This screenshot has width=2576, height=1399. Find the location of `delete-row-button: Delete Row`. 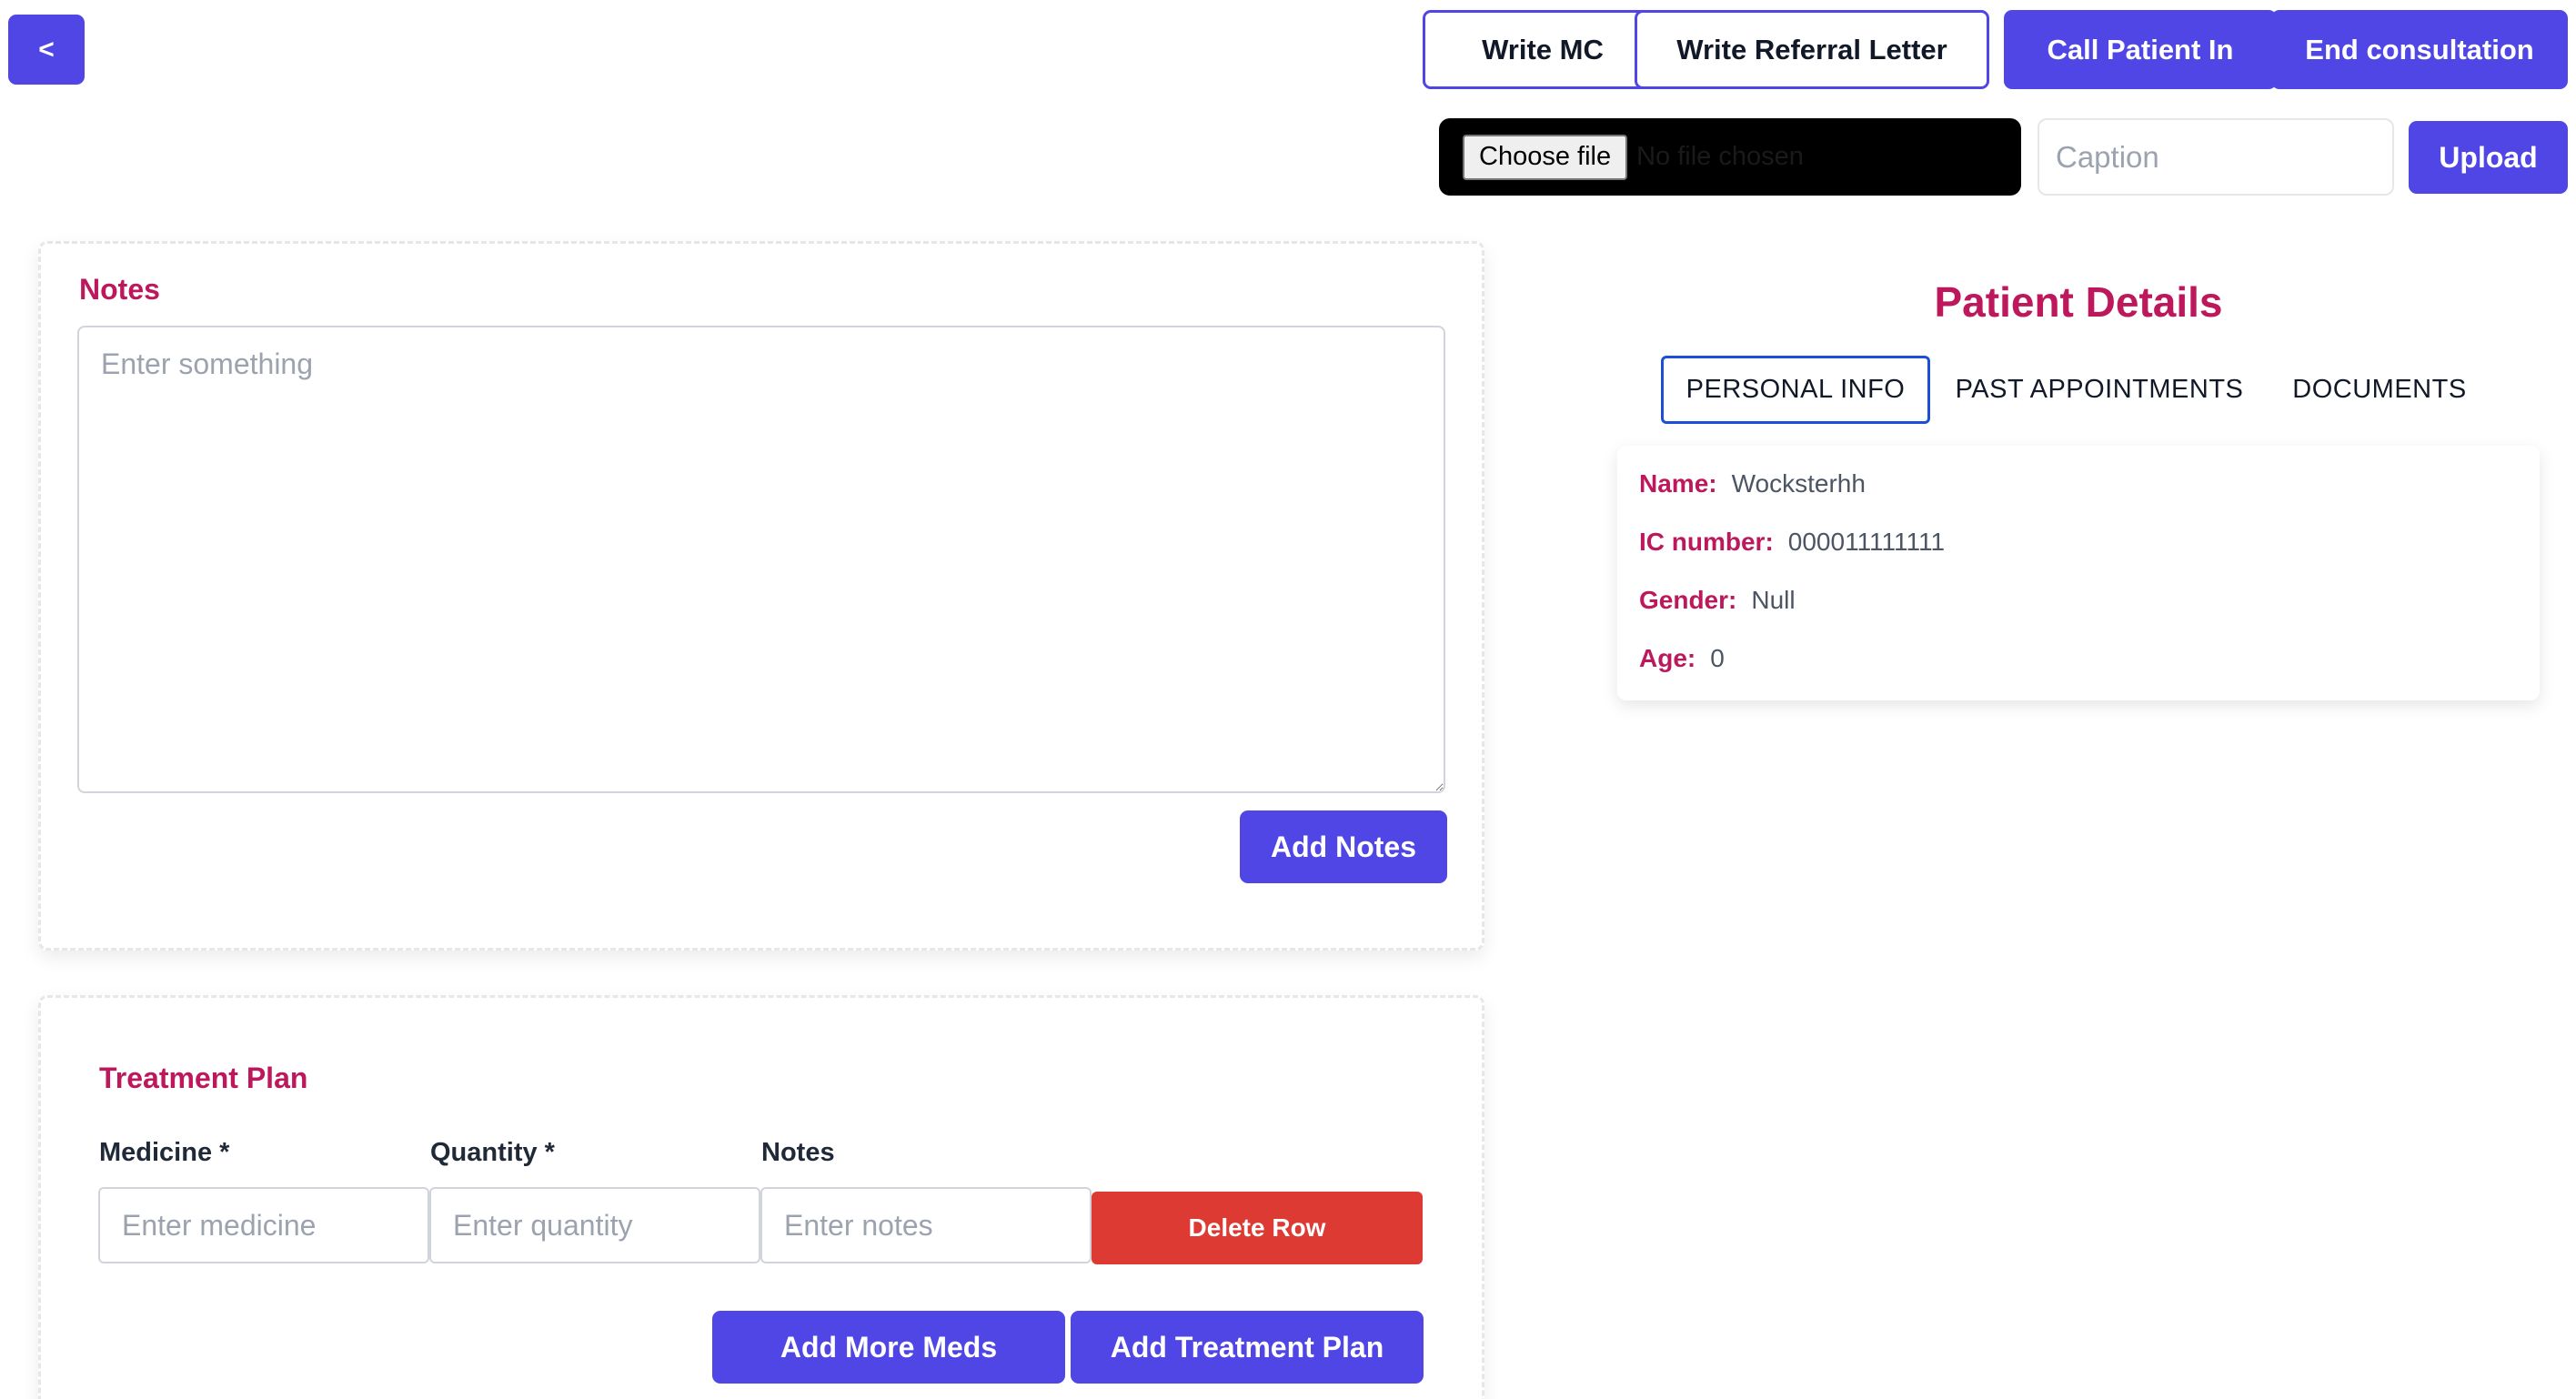

delete-row-button: Delete Row is located at coordinates (1257, 1228).